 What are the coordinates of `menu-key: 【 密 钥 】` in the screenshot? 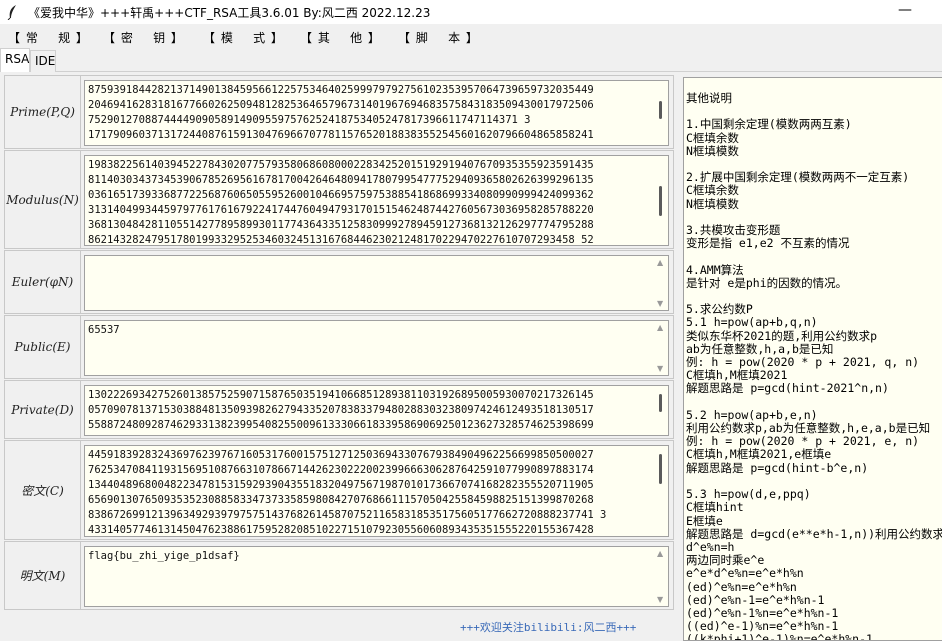 It's located at (143, 37).